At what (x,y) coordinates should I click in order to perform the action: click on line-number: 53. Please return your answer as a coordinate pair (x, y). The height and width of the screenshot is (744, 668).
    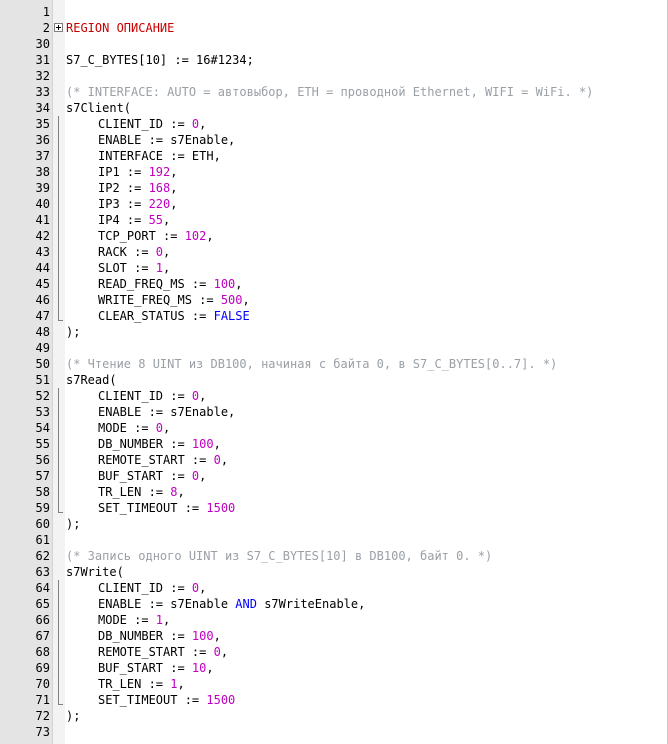
    Looking at the image, I should click on (42, 412).